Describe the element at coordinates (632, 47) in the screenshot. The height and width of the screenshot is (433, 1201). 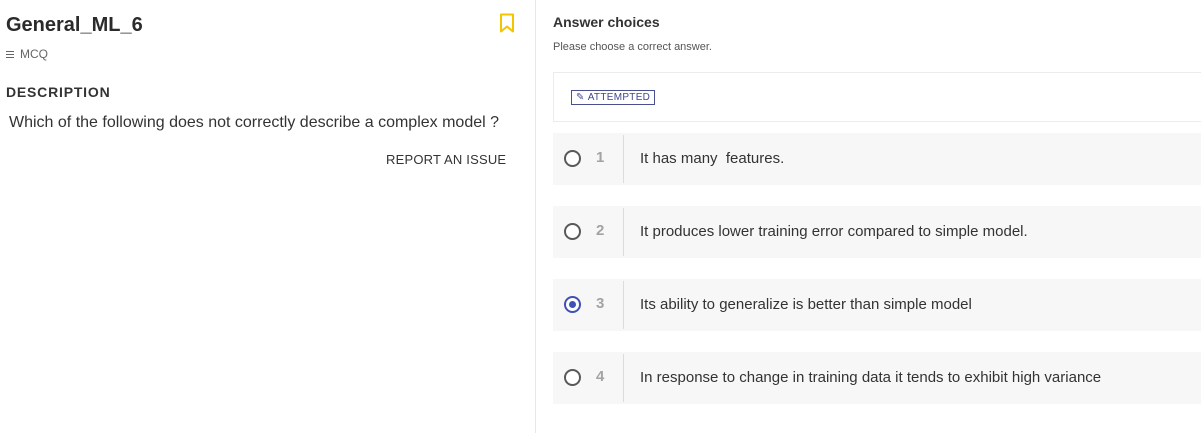
I see `answer-choices-subheading: Please choose a correct answer.` at that location.